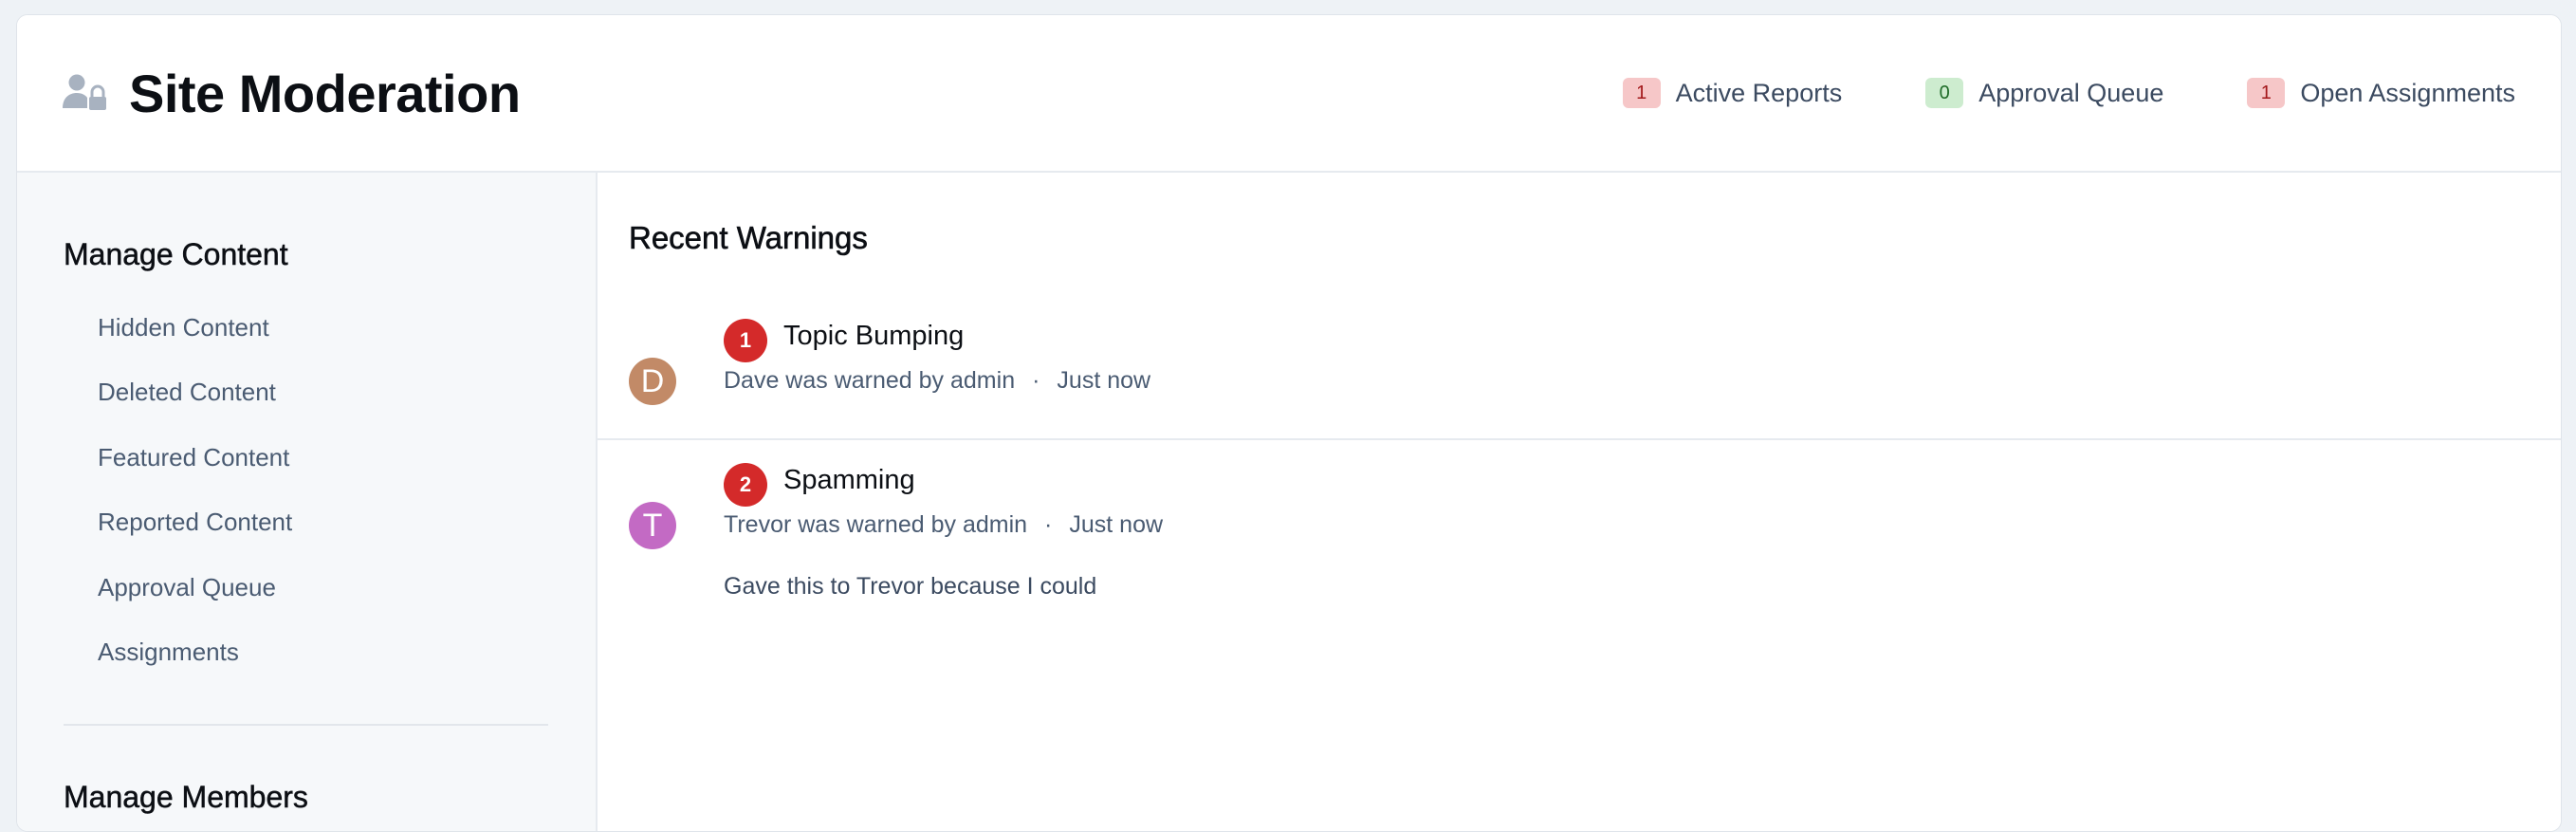 The width and height of the screenshot is (2576, 832). I want to click on active-reports-label: Active Reports, so click(1759, 93).